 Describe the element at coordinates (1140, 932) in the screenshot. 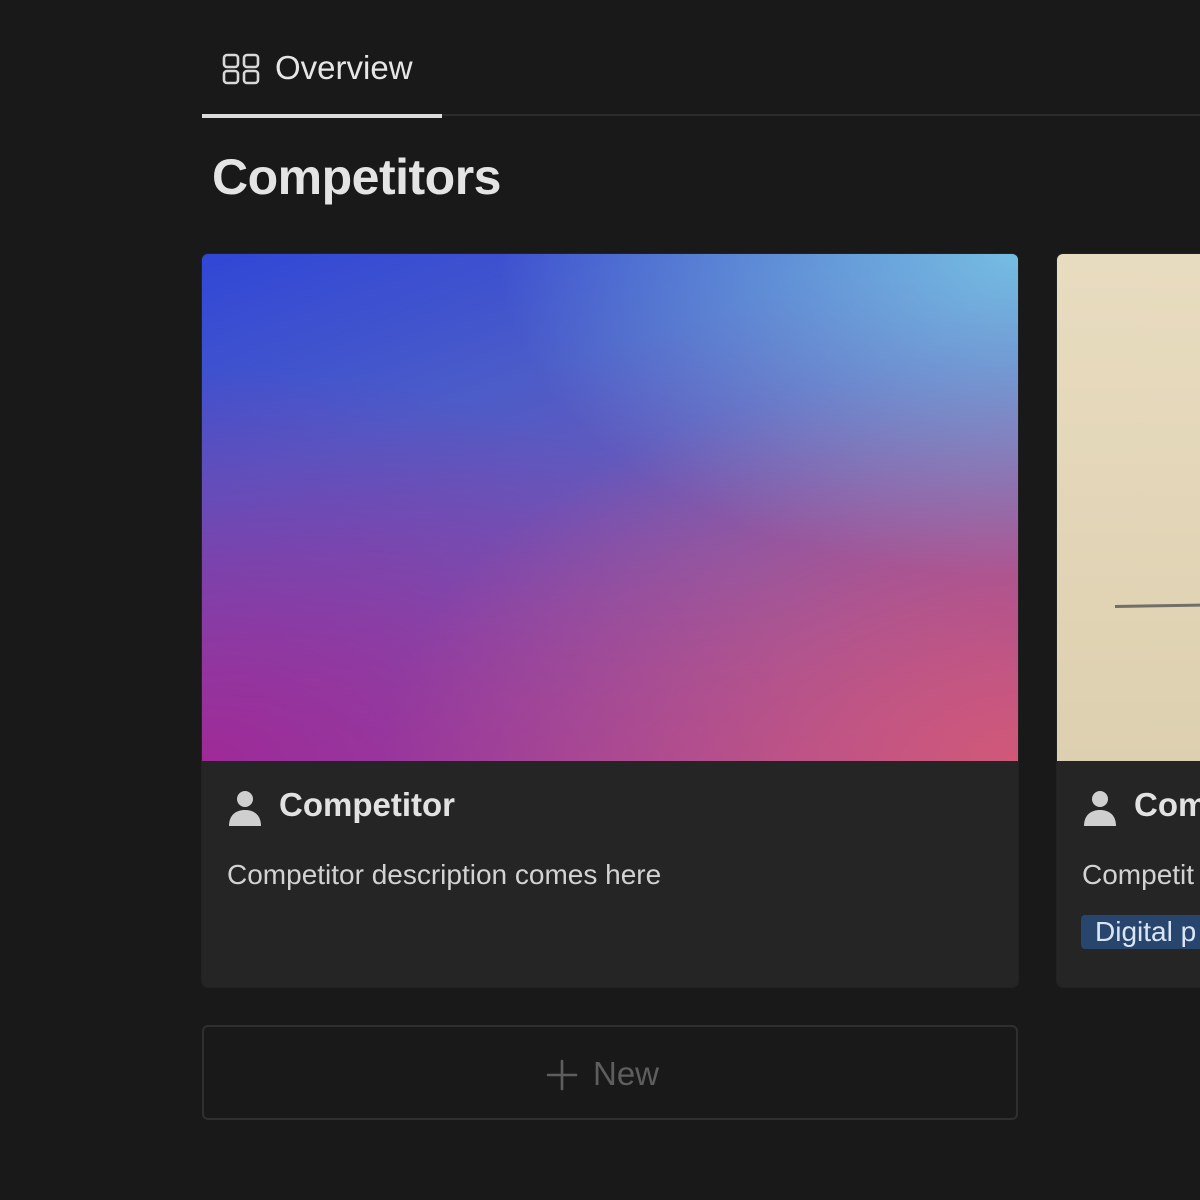

I see `card-tag: Digital p` at that location.